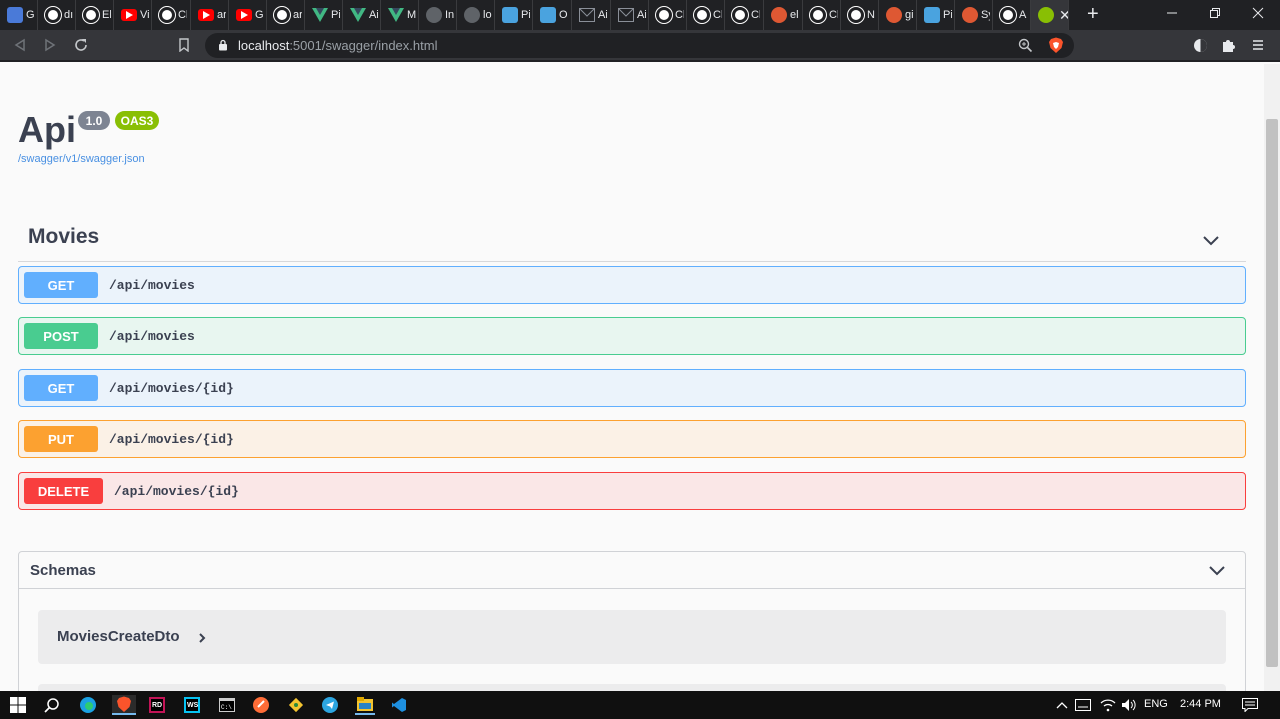 The height and width of the screenshot is (719, 1280). Describe the element at coordinates (400, 15) in the screenshot. I see `browser-tab: M` at that location.